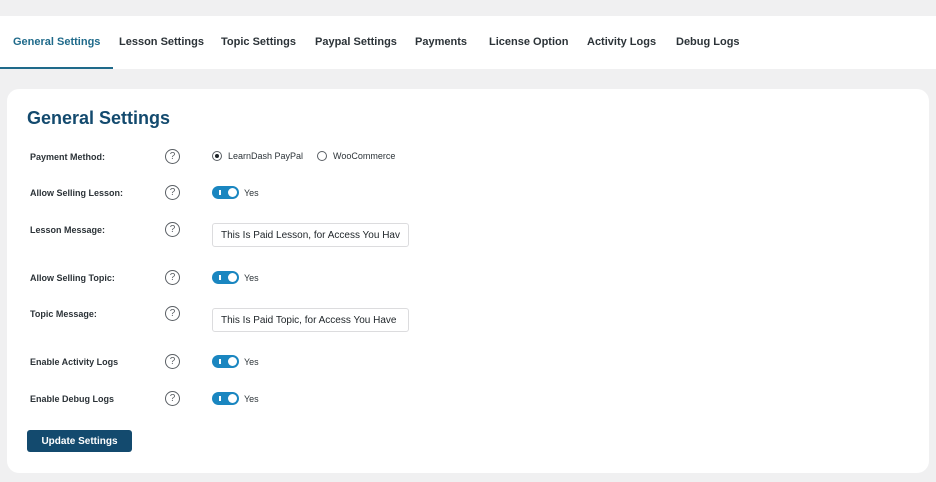  Describe the element at coordinates (468, 319) in the screenshot. I see `topic-message-row: Topic Message: ?` at that location.